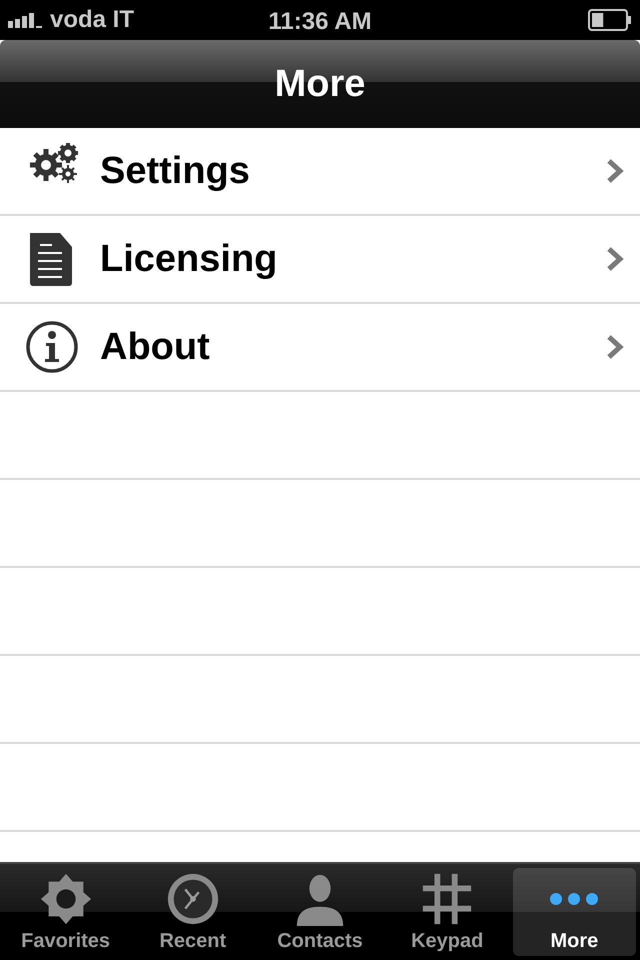  I want to click on menu-row: About, so click(320, 348).